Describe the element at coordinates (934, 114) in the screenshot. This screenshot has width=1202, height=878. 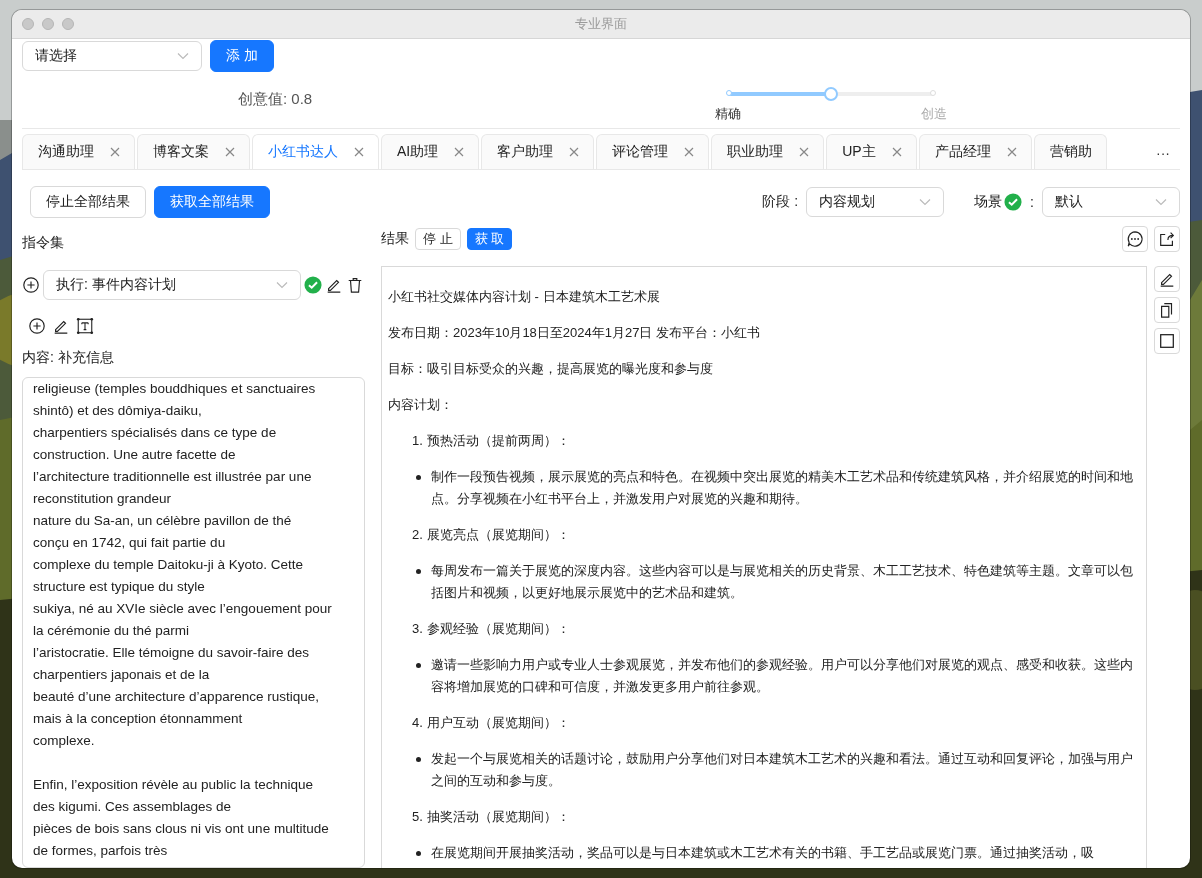
I see `slider-max-label: 创造` at that location.